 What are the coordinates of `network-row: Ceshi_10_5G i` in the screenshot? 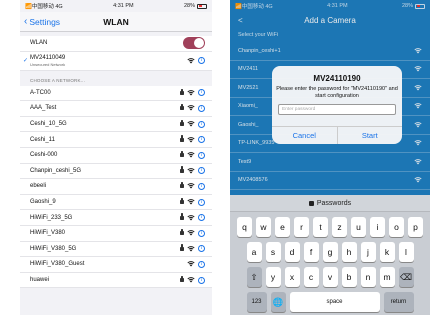 It's located at (116, 125).